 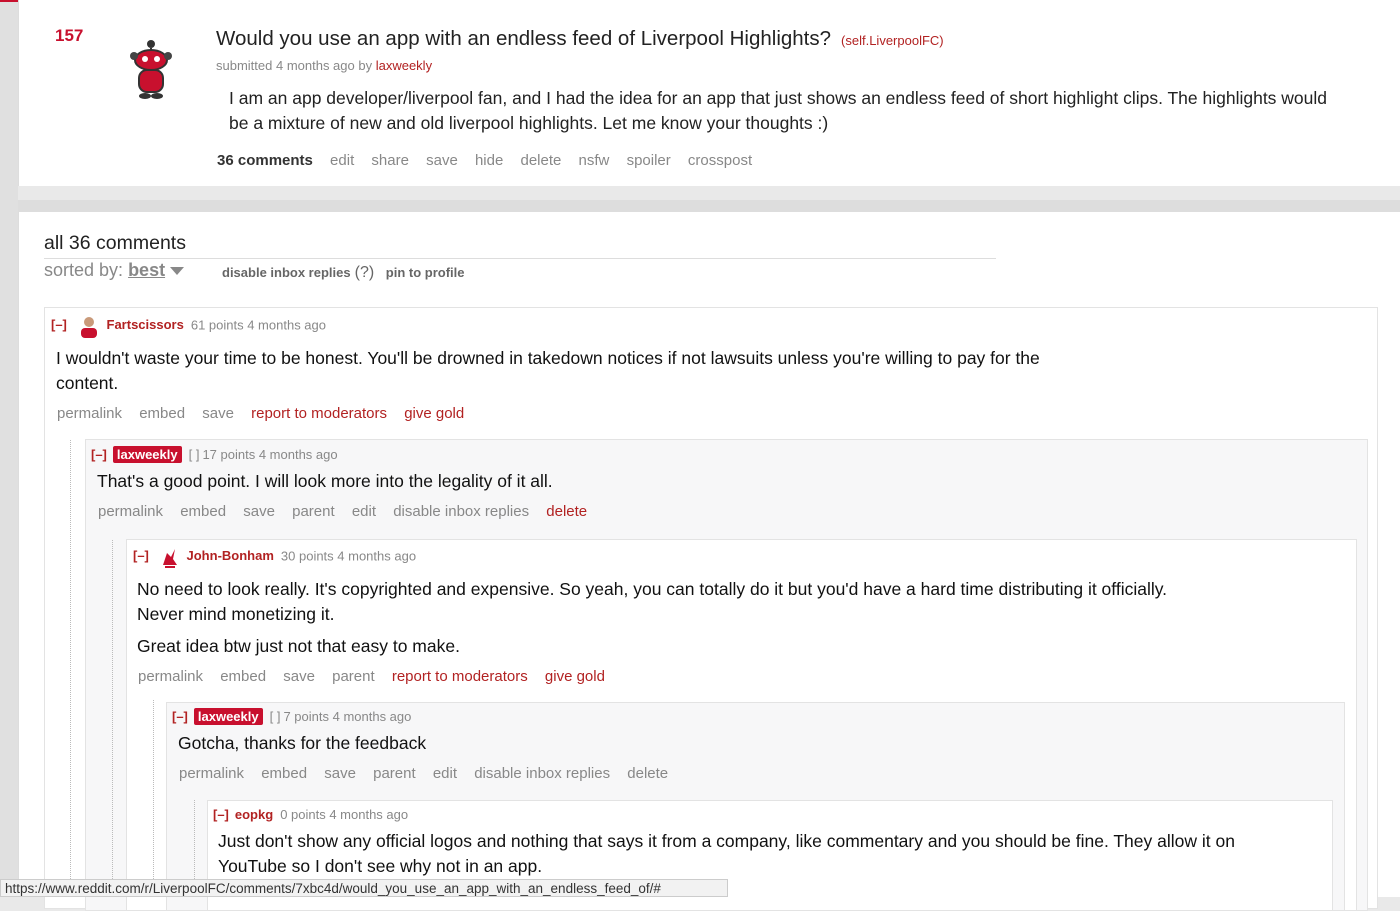 I want to click on comment-tagline: [–] laxweekly [ ] 7 points 4 months ago, so click(x=292, y=716).